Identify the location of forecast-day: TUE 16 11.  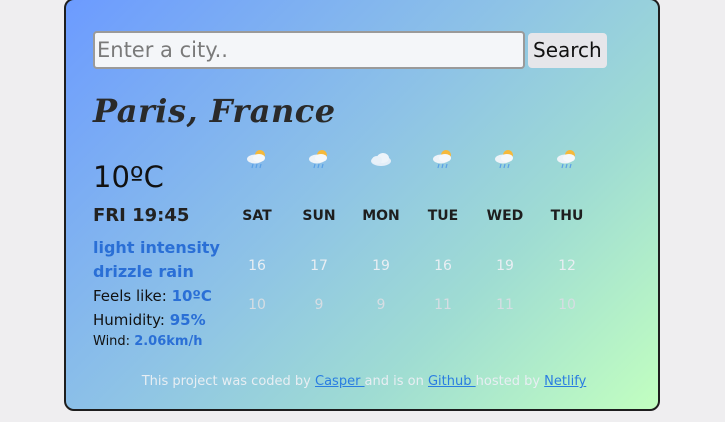
(443, 230).